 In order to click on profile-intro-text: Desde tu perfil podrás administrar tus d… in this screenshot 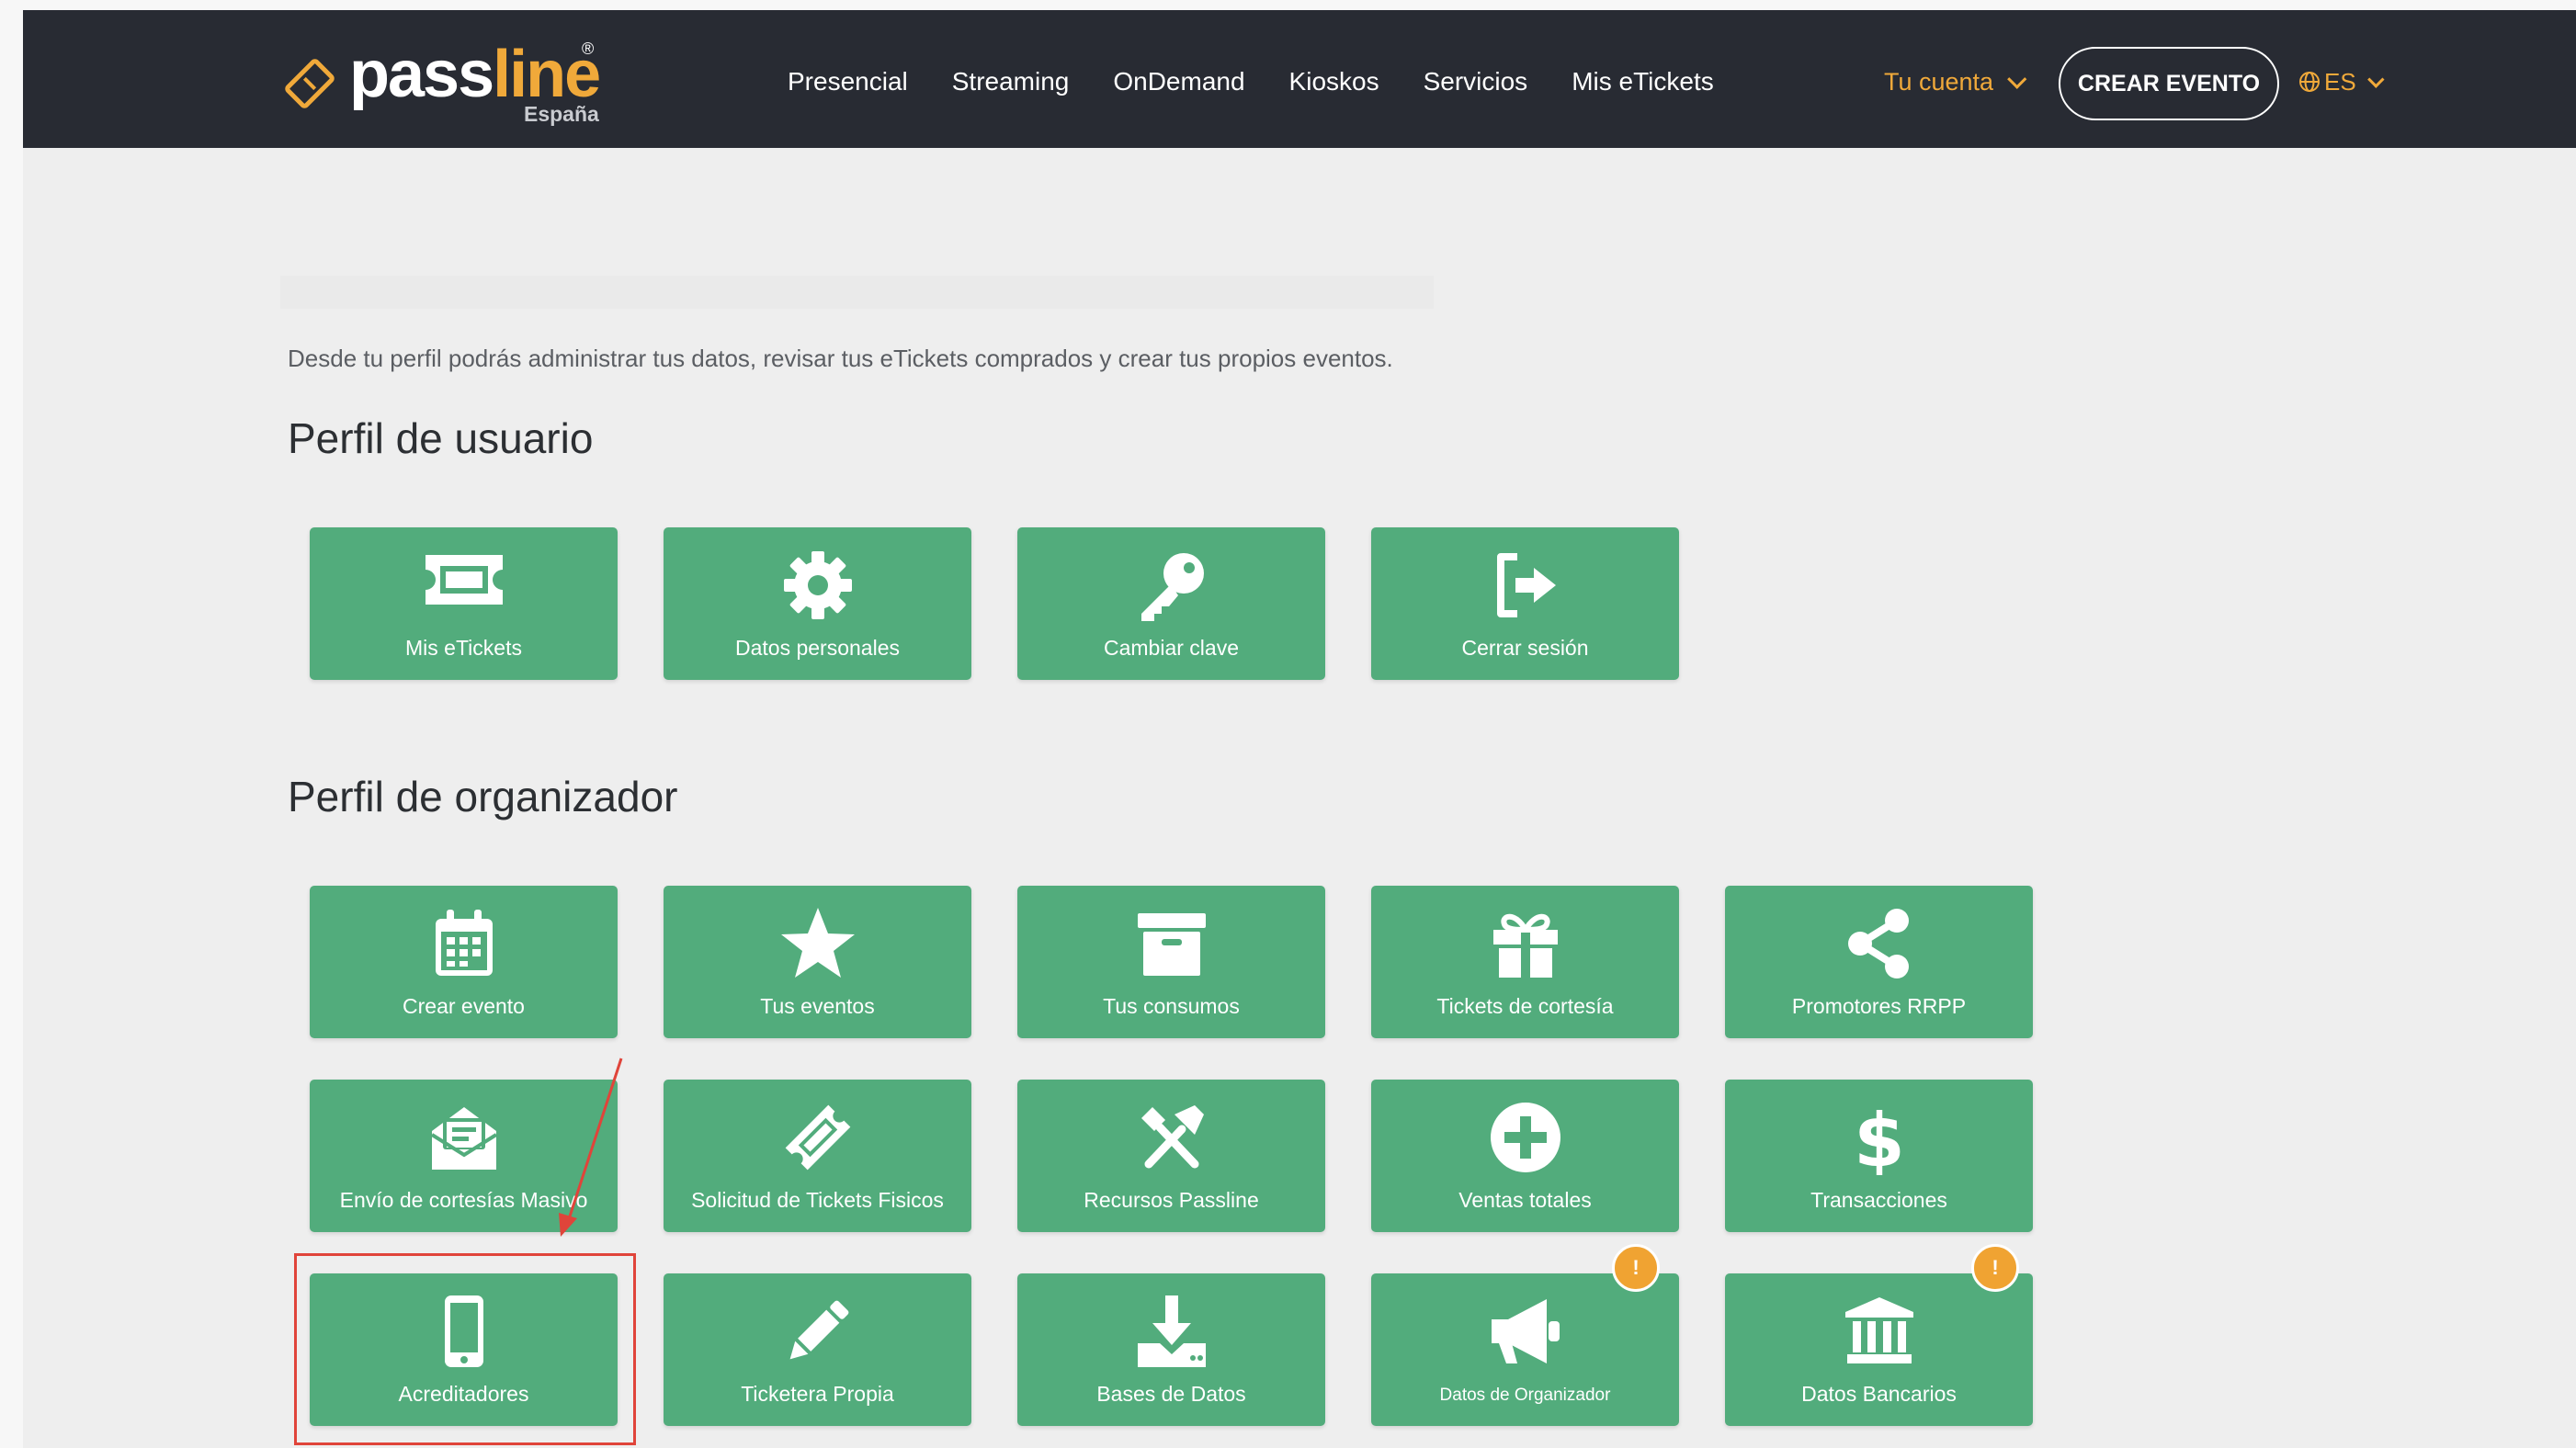, I will do `click(841, 358)`.